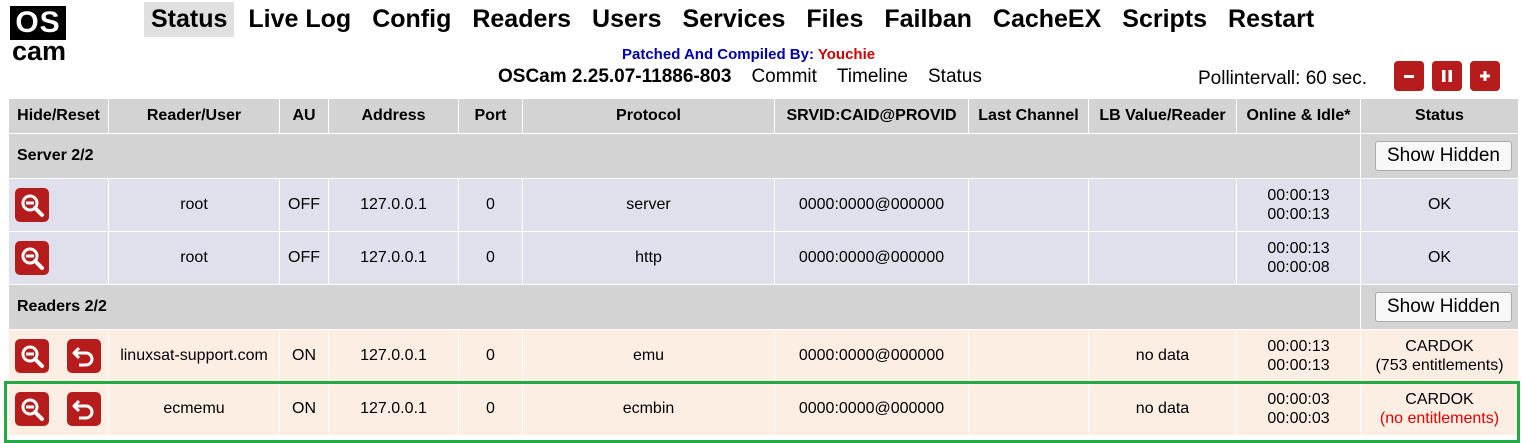  Describe the element at coordinates (1298, 267) in the screenshot. I see `idle-time: 00:00:08` at that location.